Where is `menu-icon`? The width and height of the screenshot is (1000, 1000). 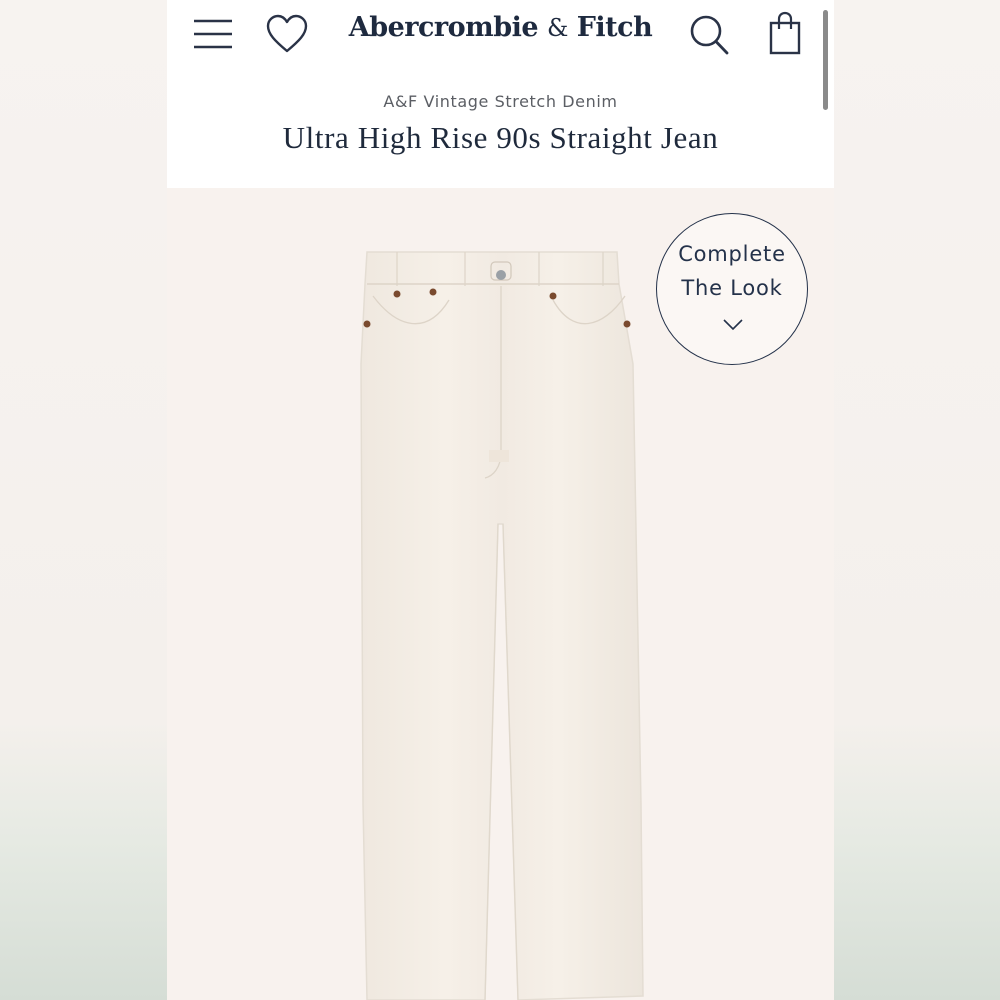
menu-icon is located at coordinates (213, 34).